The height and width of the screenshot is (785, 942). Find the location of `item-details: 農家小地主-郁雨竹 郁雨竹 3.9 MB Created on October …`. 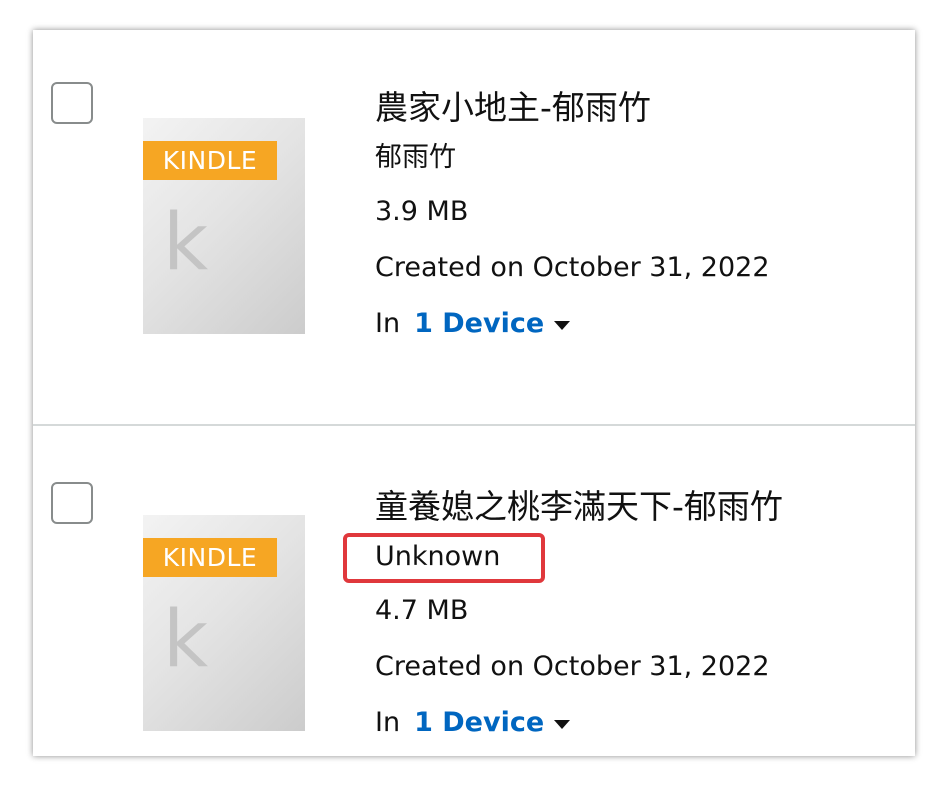

item-details: 農家小地主-郁雨竹 郁雨竹 3.9 MB Created on October … is located at coordinates (572, 219).